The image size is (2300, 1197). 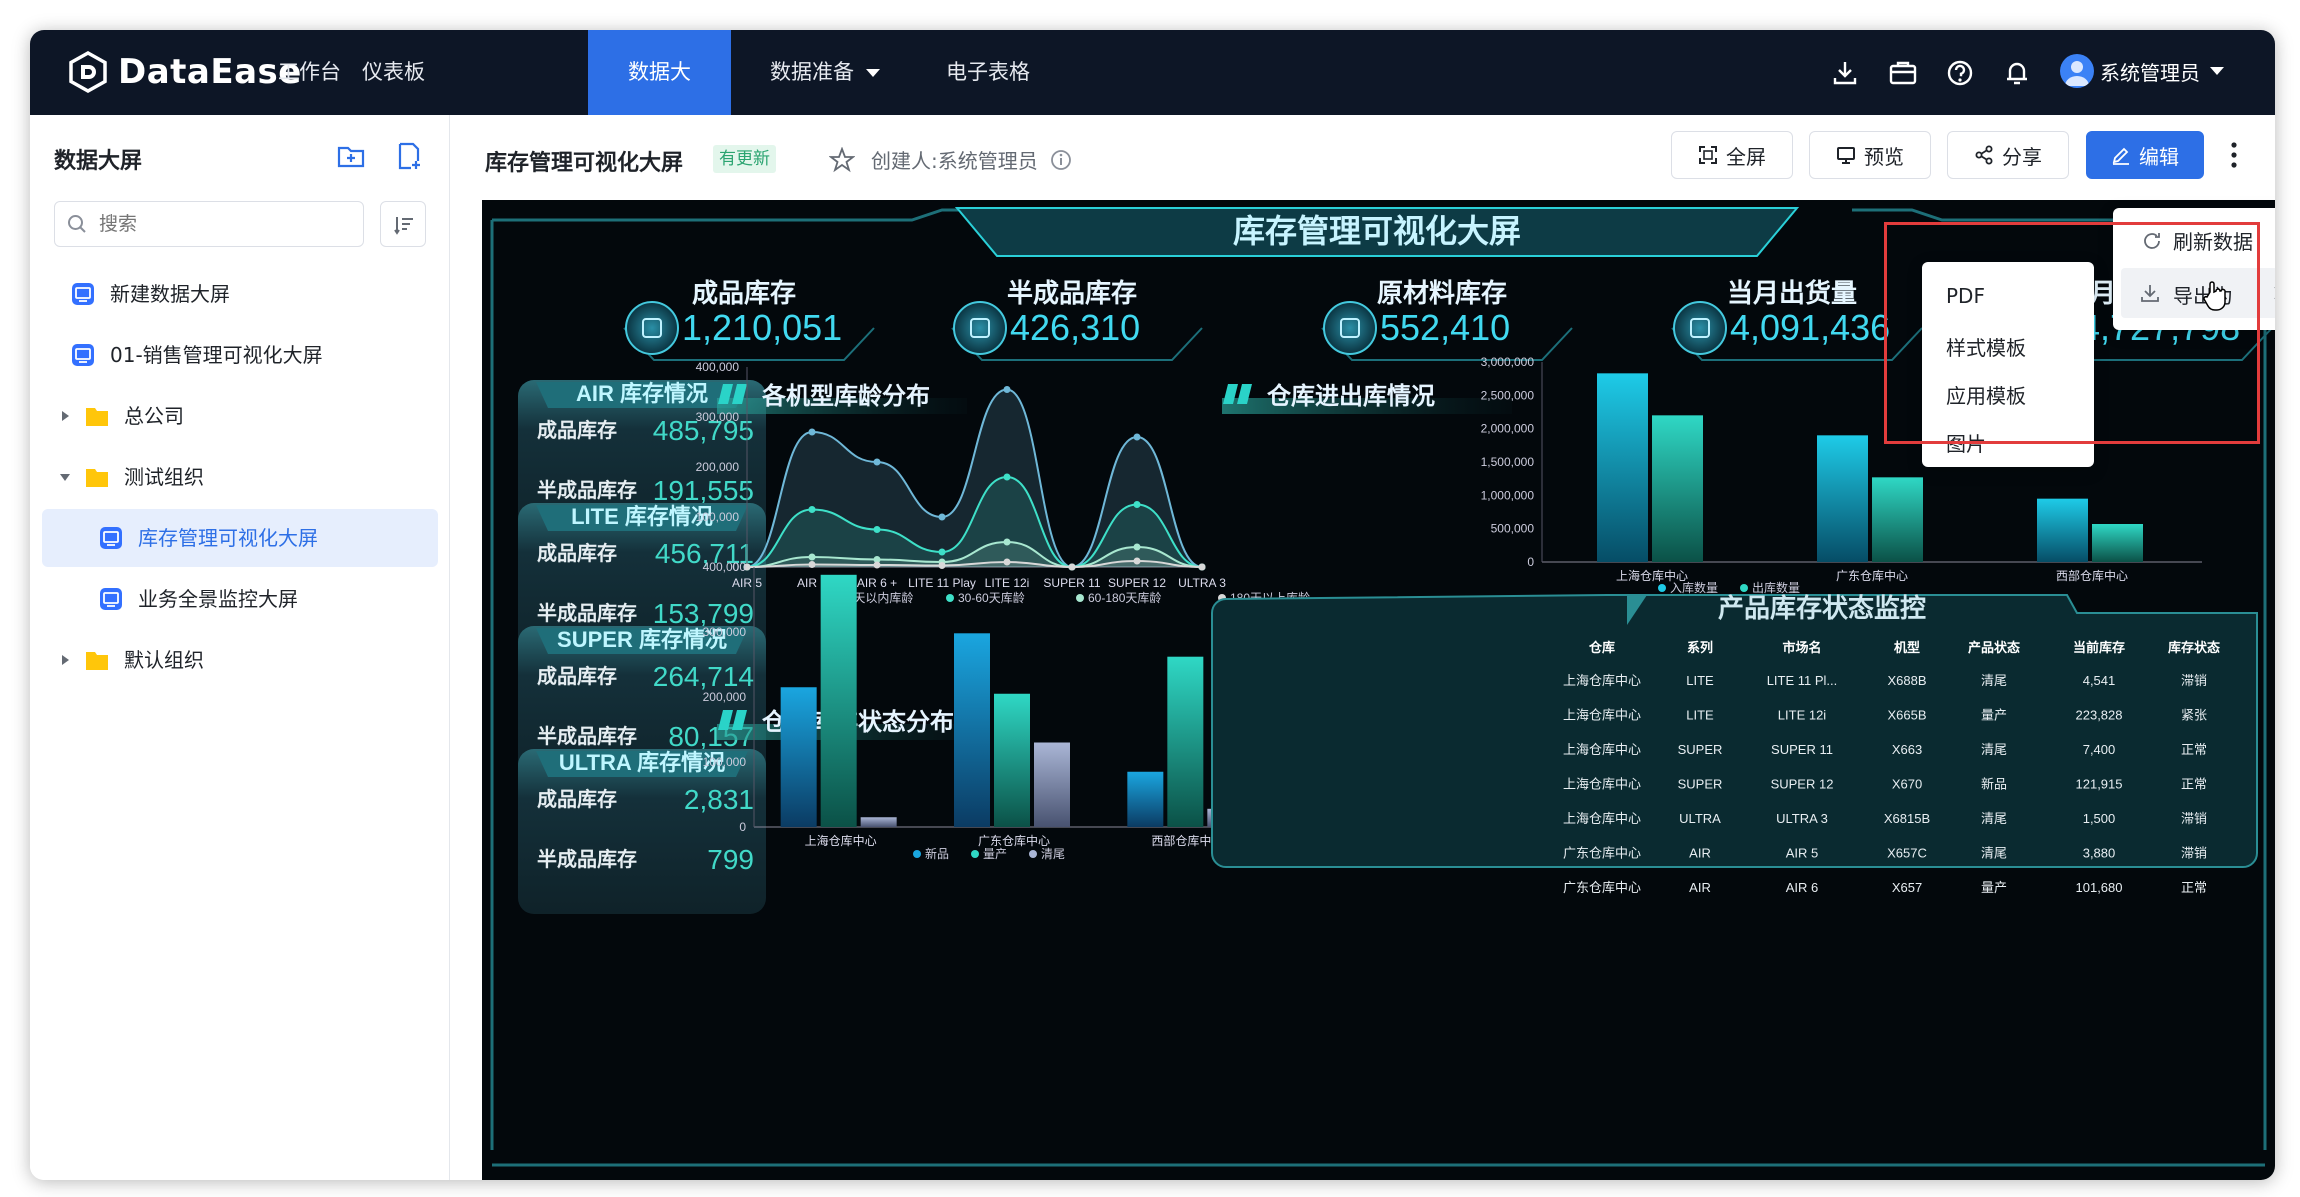 I want to click on nav-data-prep-label: 数据准备, so click(x=812, y=72).